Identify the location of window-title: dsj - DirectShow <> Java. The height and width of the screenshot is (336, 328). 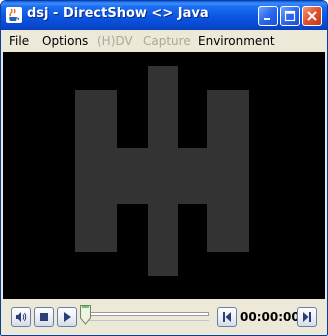
(118, 13).